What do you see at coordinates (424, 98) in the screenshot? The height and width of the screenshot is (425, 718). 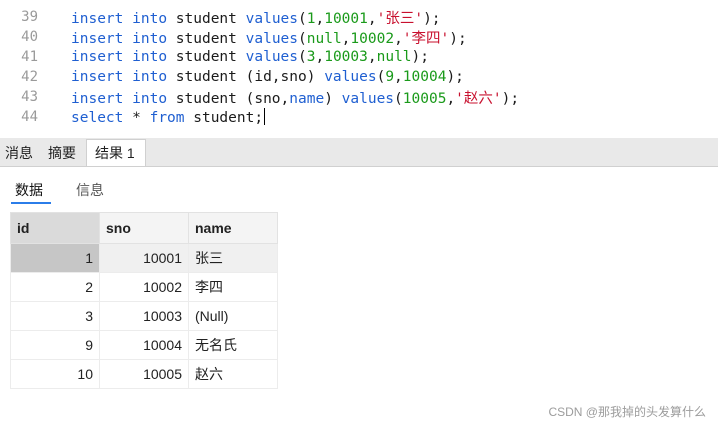 I see `token-num: 10005` at bounding box center [424, 98].